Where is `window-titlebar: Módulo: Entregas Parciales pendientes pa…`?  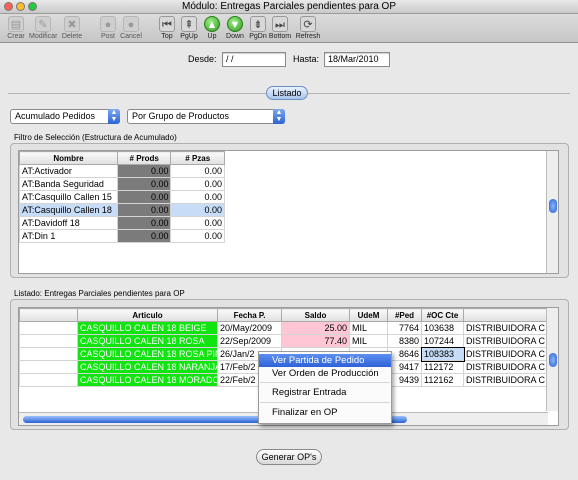
window-titlebar: Módulo: Entregas Parciales pendientes pa… is located at coordinates (289, 7).